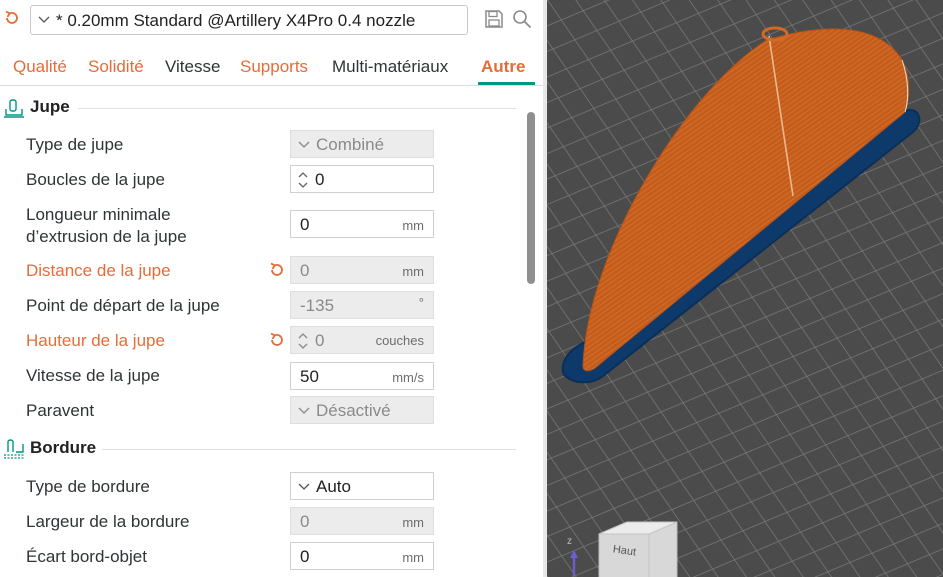  Describe the element at coordinates (362, 521) in the screenshot. I see `brim-width-input: 0 mm` at that location.